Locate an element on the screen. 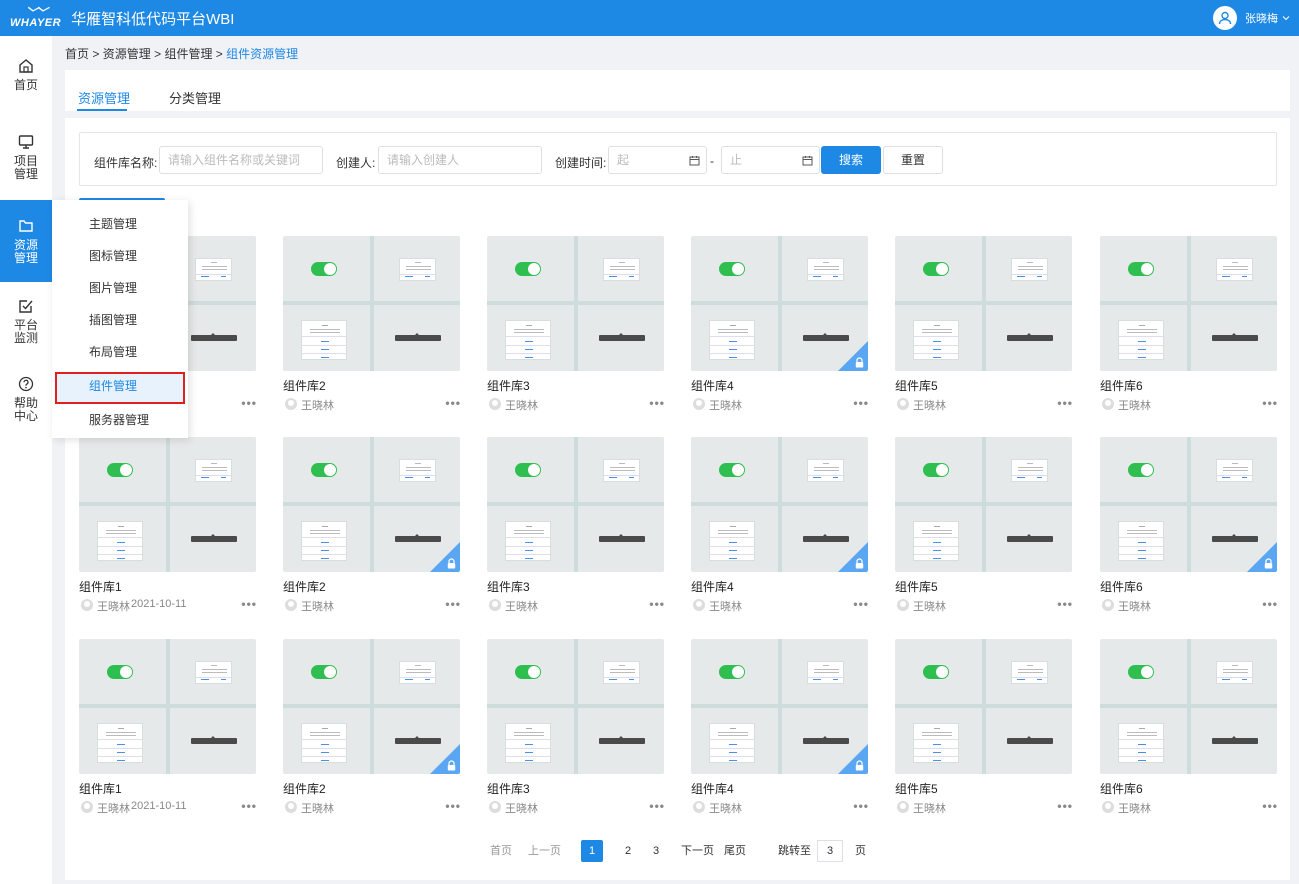 The height and width of the screenshot is (884, 1299). page-1: 1 is located at coordinates (592, 851).